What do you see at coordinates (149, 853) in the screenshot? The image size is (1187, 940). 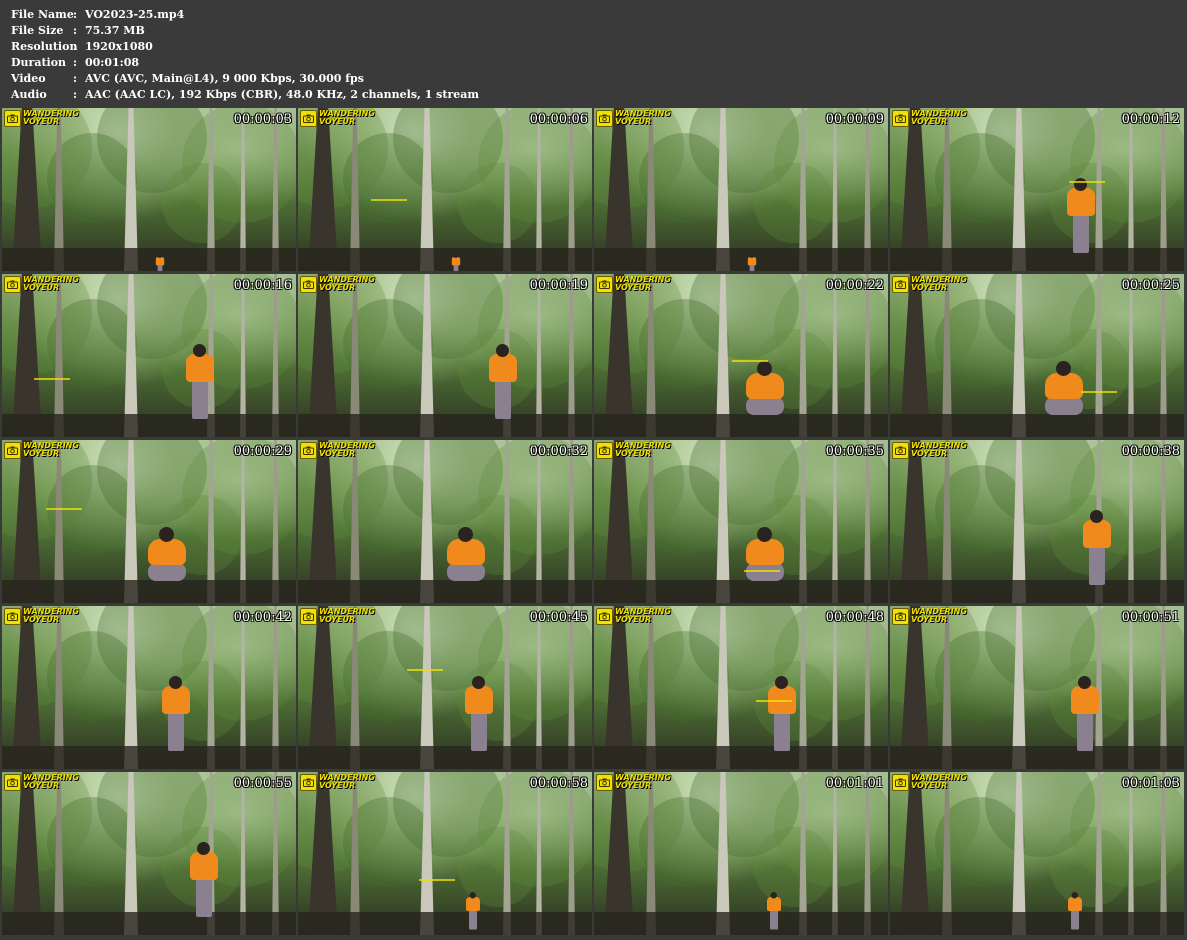 I see `video-thumbnail: WANDERING VOYEUR 00:00:55` at bounding box center [149, 853].